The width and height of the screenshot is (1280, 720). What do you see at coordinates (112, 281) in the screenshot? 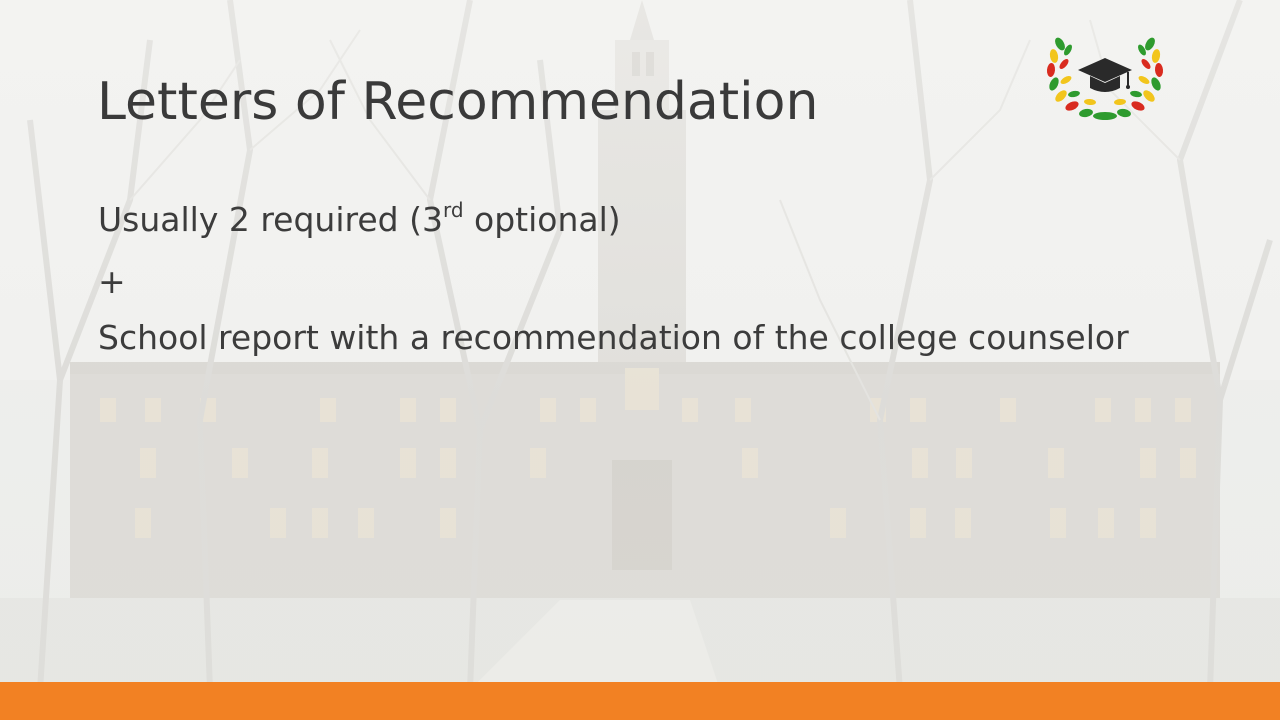
I see `plus-sign: +` at bounding box center [112, 281].